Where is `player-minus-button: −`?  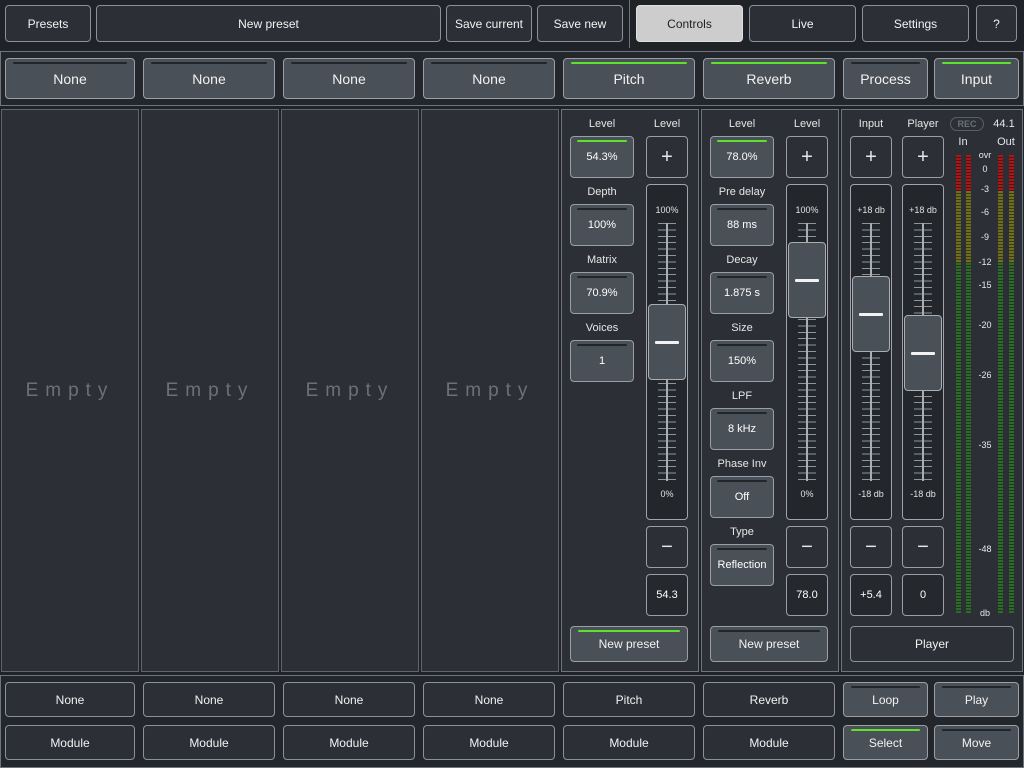 player-minus-button: − is located at coordinates (923, 547).